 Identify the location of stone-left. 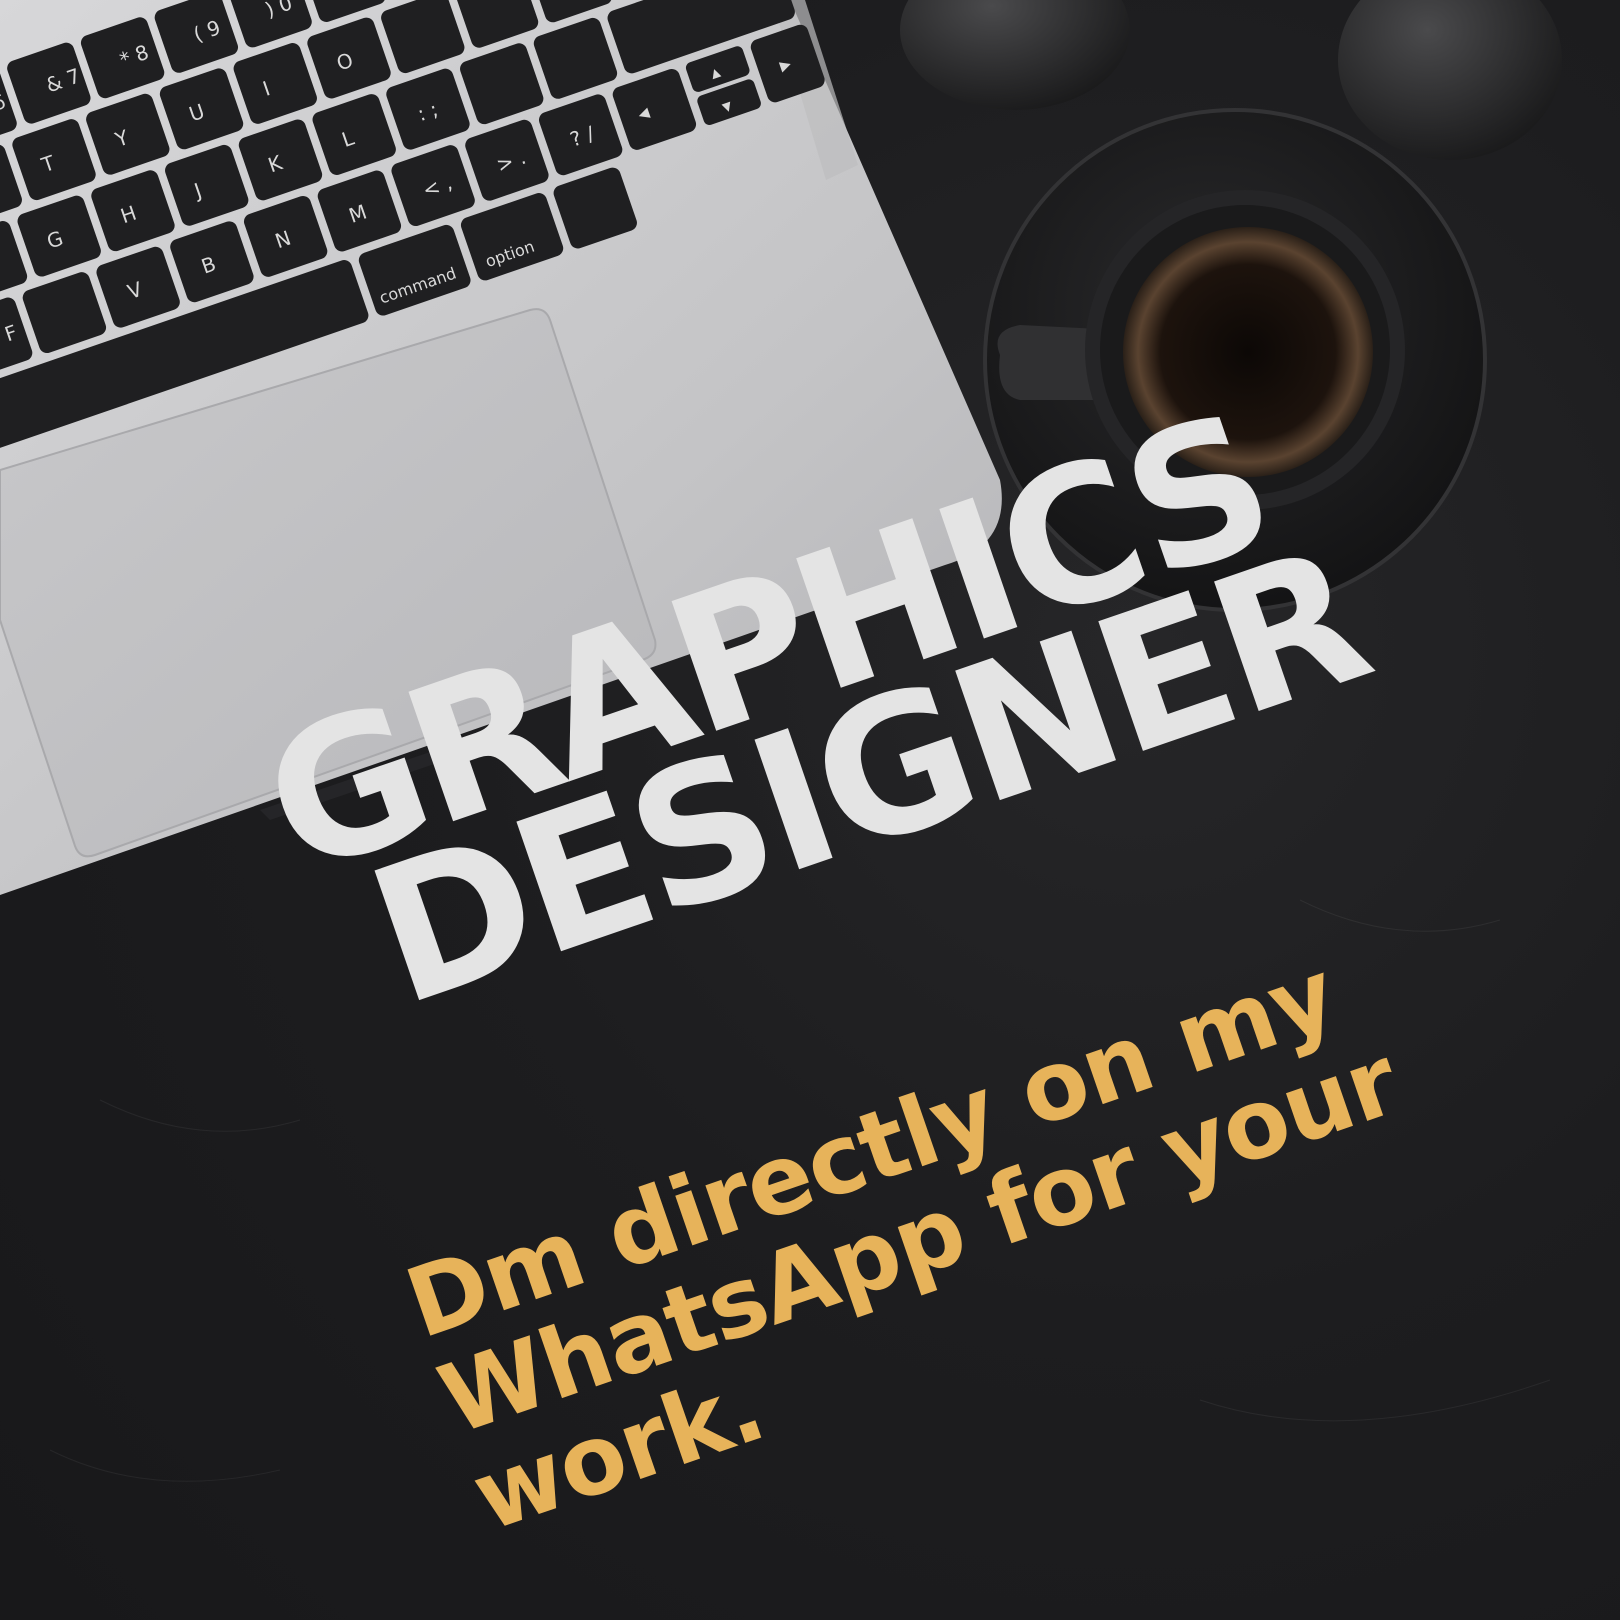
(1015, 55).